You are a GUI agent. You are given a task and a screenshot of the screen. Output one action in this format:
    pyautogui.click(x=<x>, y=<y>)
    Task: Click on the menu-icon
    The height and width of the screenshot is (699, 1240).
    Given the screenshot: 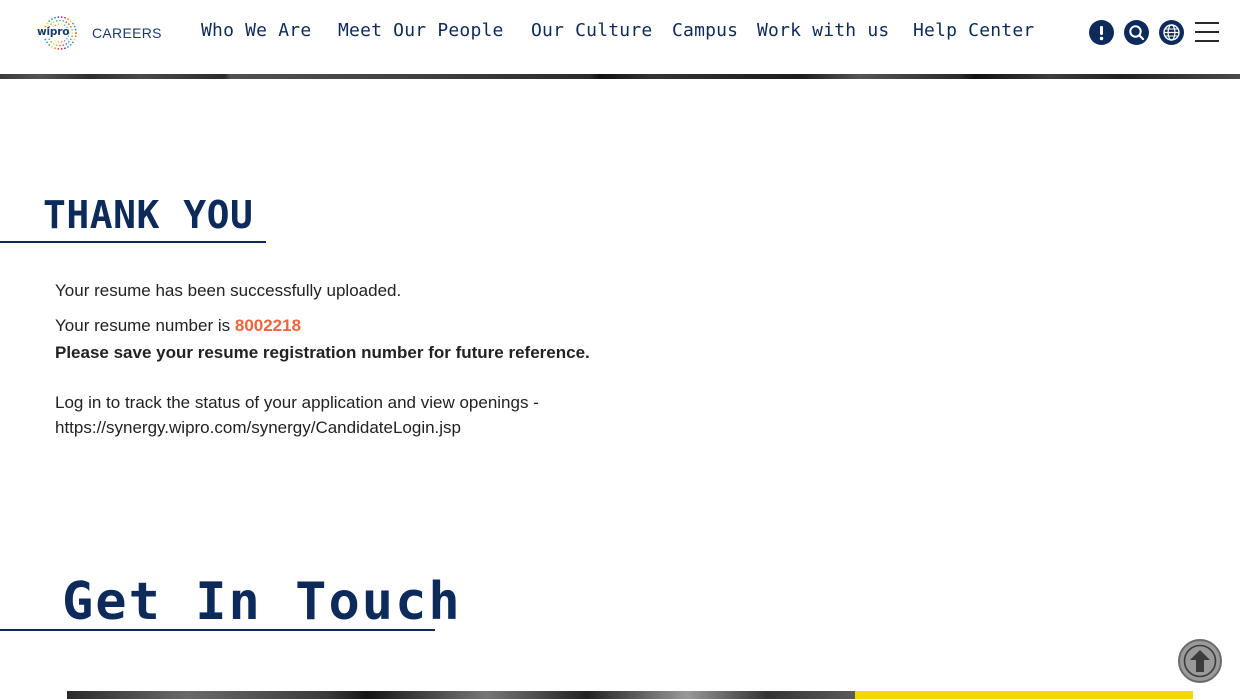 What is the action you would take?
    pyautogui.click(x=1207, y=32)
    